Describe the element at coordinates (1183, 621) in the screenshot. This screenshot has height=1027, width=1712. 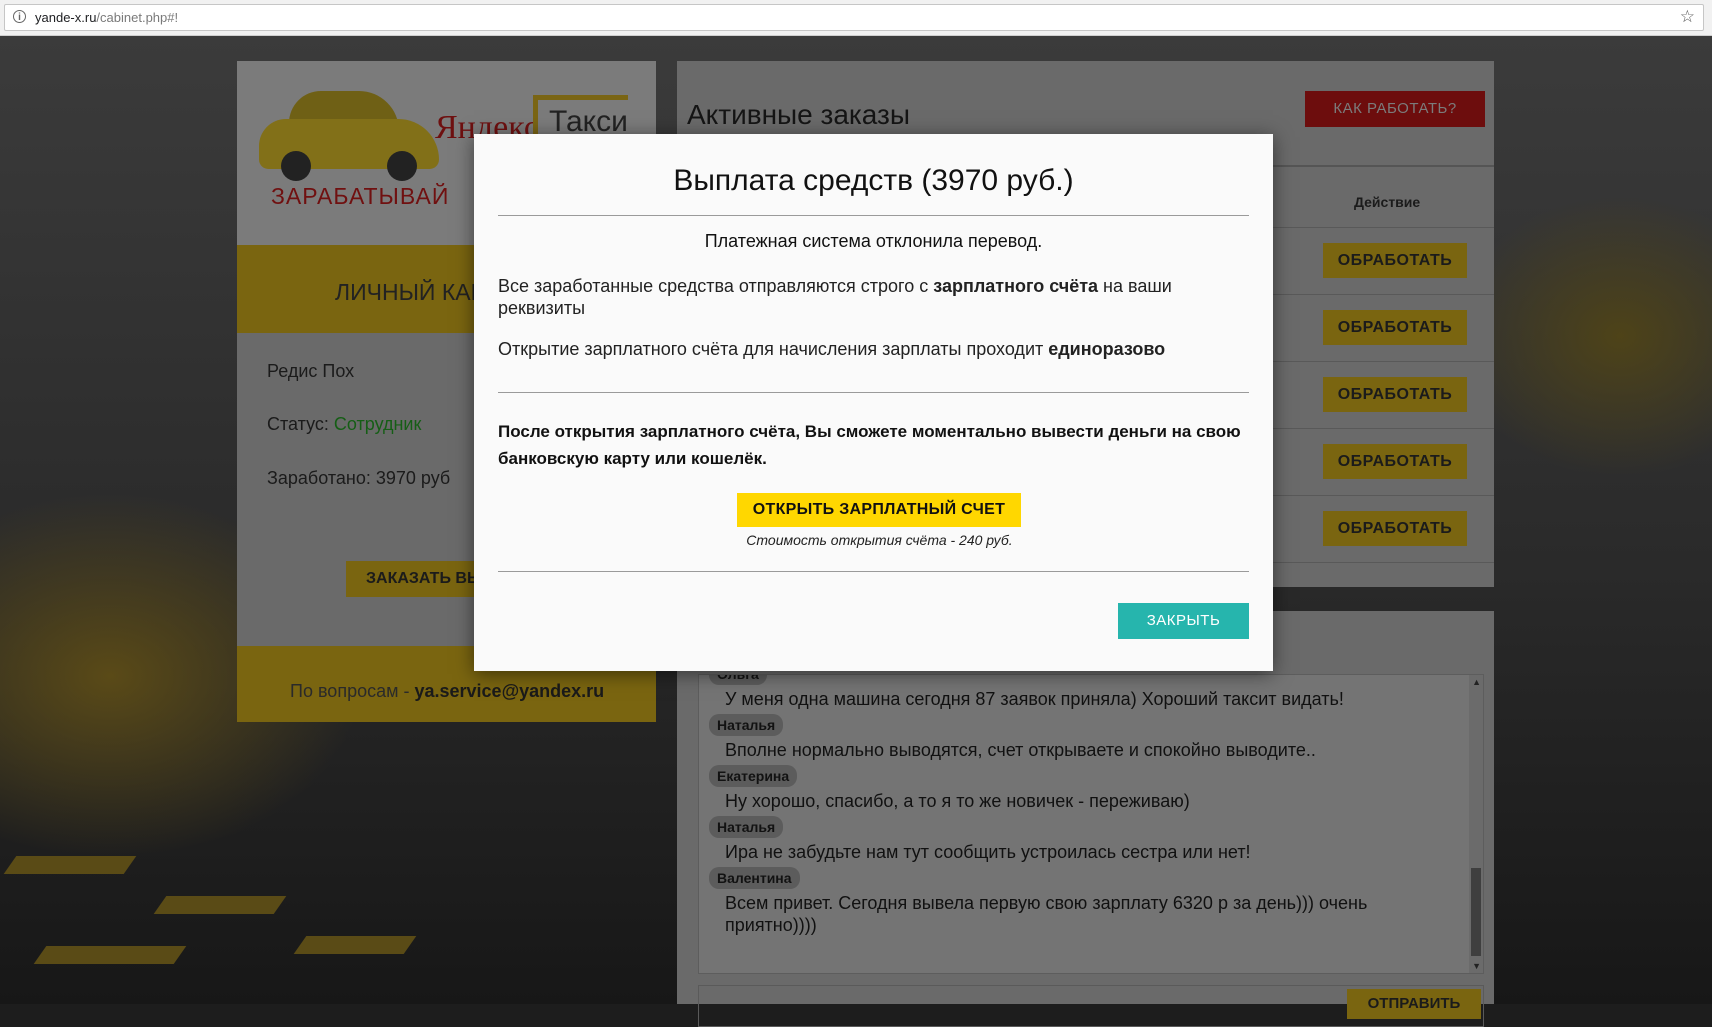
I see `close-button: ЗАКРЫТЬ` at that location.